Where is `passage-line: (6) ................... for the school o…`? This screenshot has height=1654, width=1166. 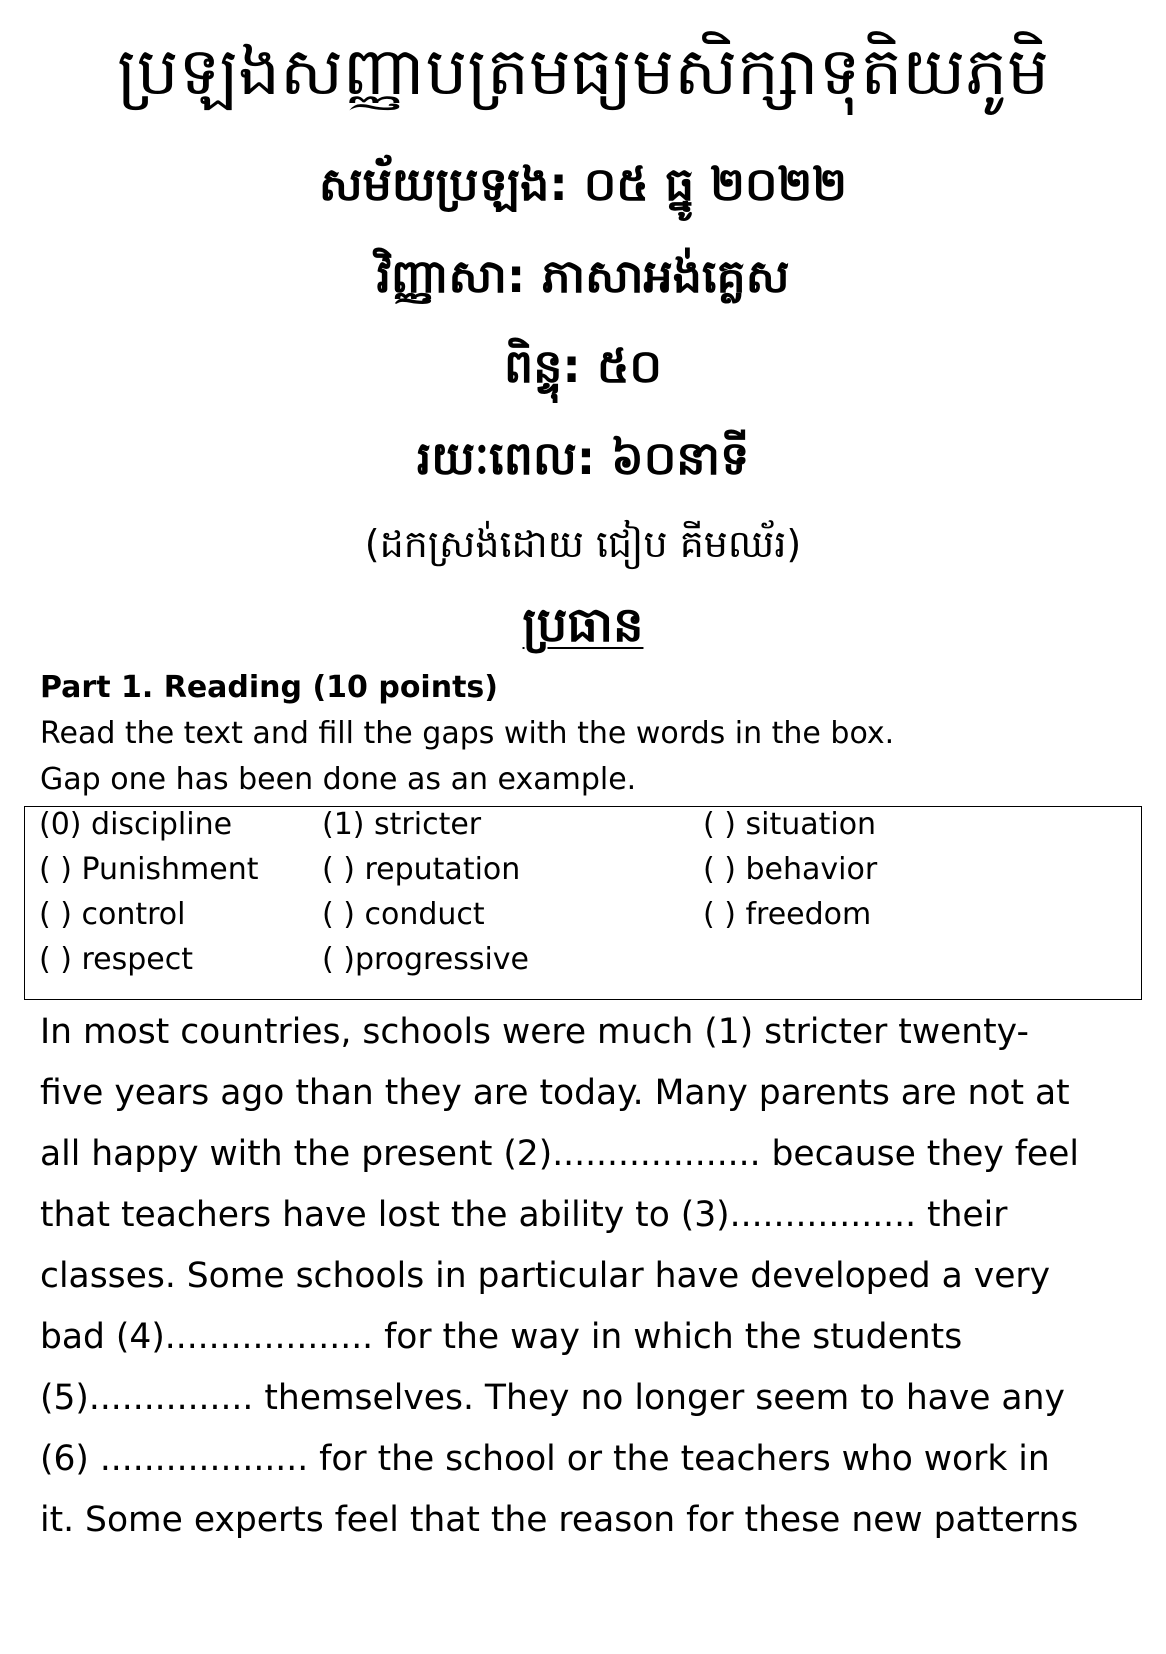
passage-line: (6) ................... for the school o… is located at coordinates (545, 1459).